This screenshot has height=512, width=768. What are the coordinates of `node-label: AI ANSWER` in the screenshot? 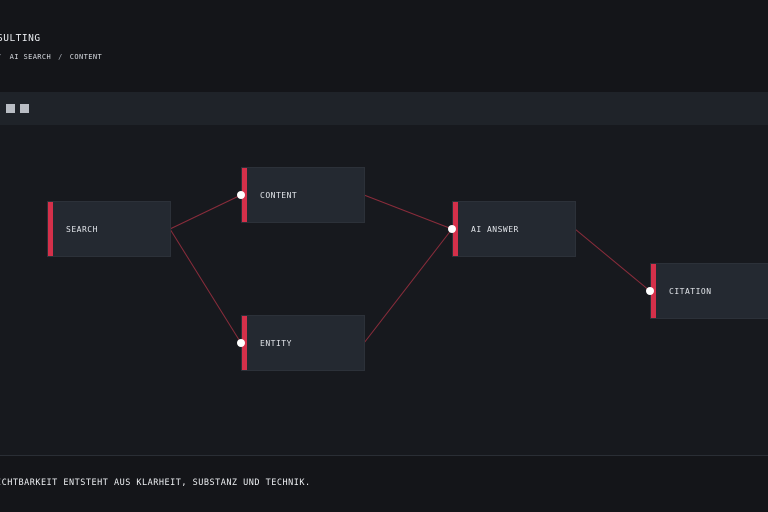 It's located at (495, 229).